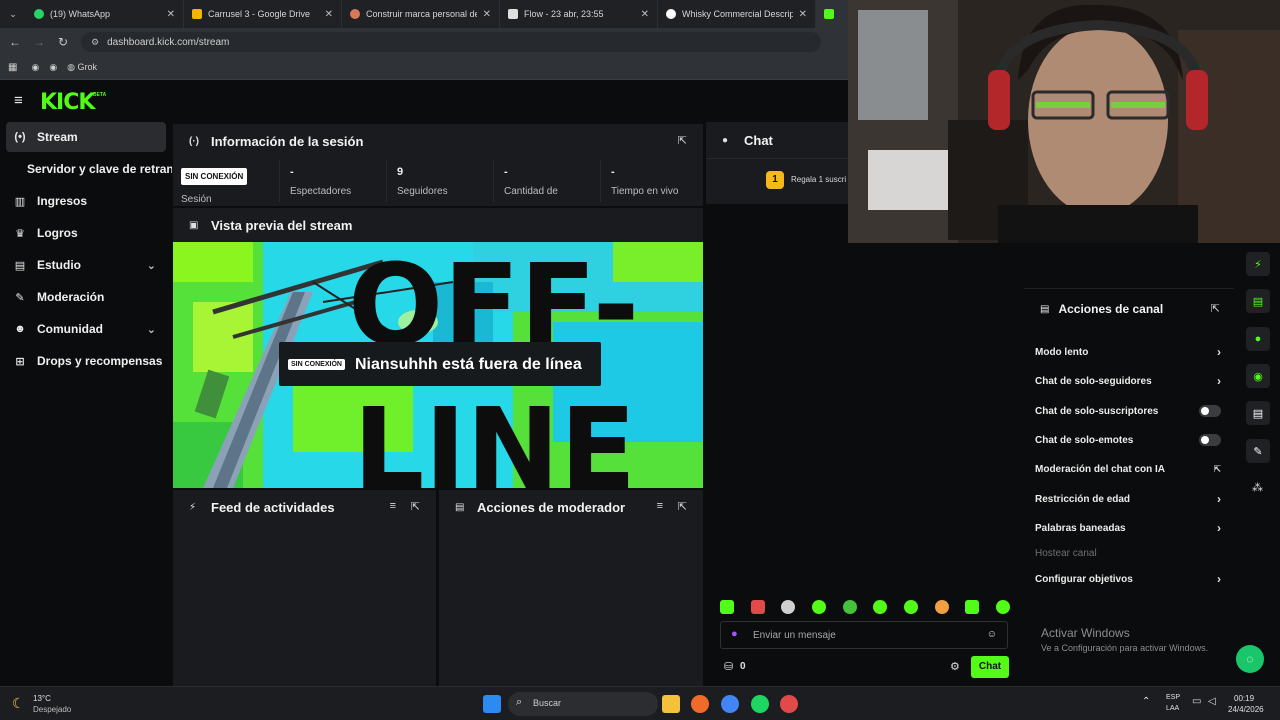  Describe the element at coordinates (438, 141) in the screenshot. I see `panel-header: (·) Información de la sesión` at that location.